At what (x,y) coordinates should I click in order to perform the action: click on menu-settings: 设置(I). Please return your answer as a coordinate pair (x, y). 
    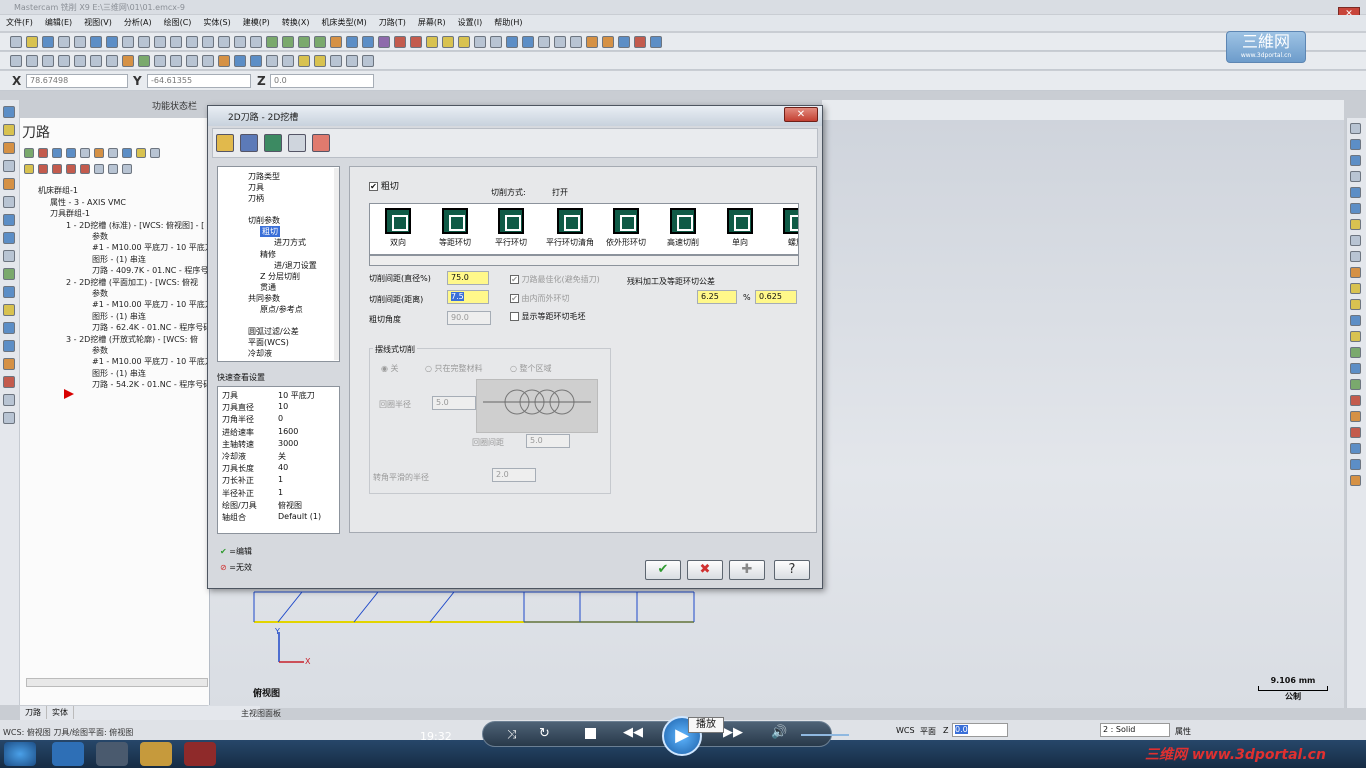
    Looking at the image, I should click on (470, 22).